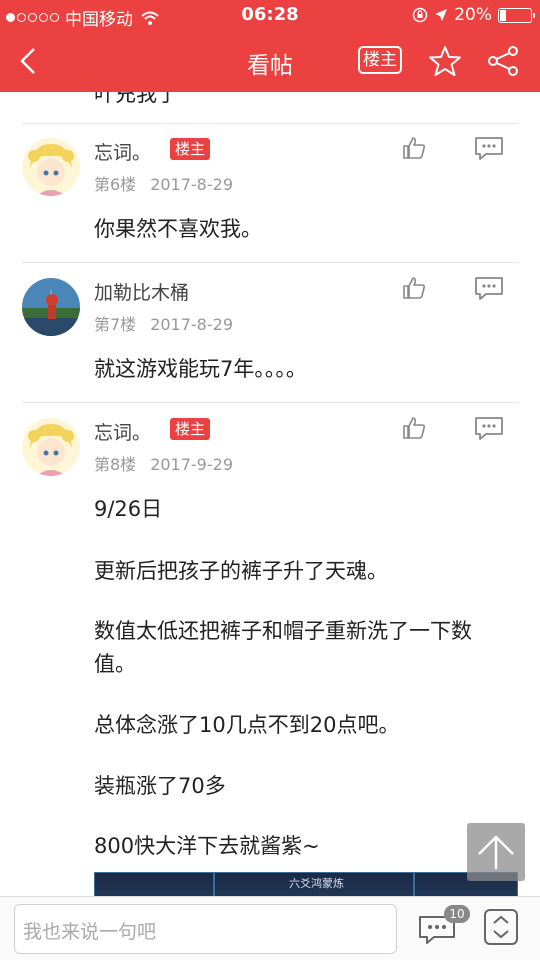 The height and width of the screenshot is (960, 540). What do you see at coordinates (457, 914) in the screenshot?
I see `comment-count-badge: 10` at bounding box center [457, 914].